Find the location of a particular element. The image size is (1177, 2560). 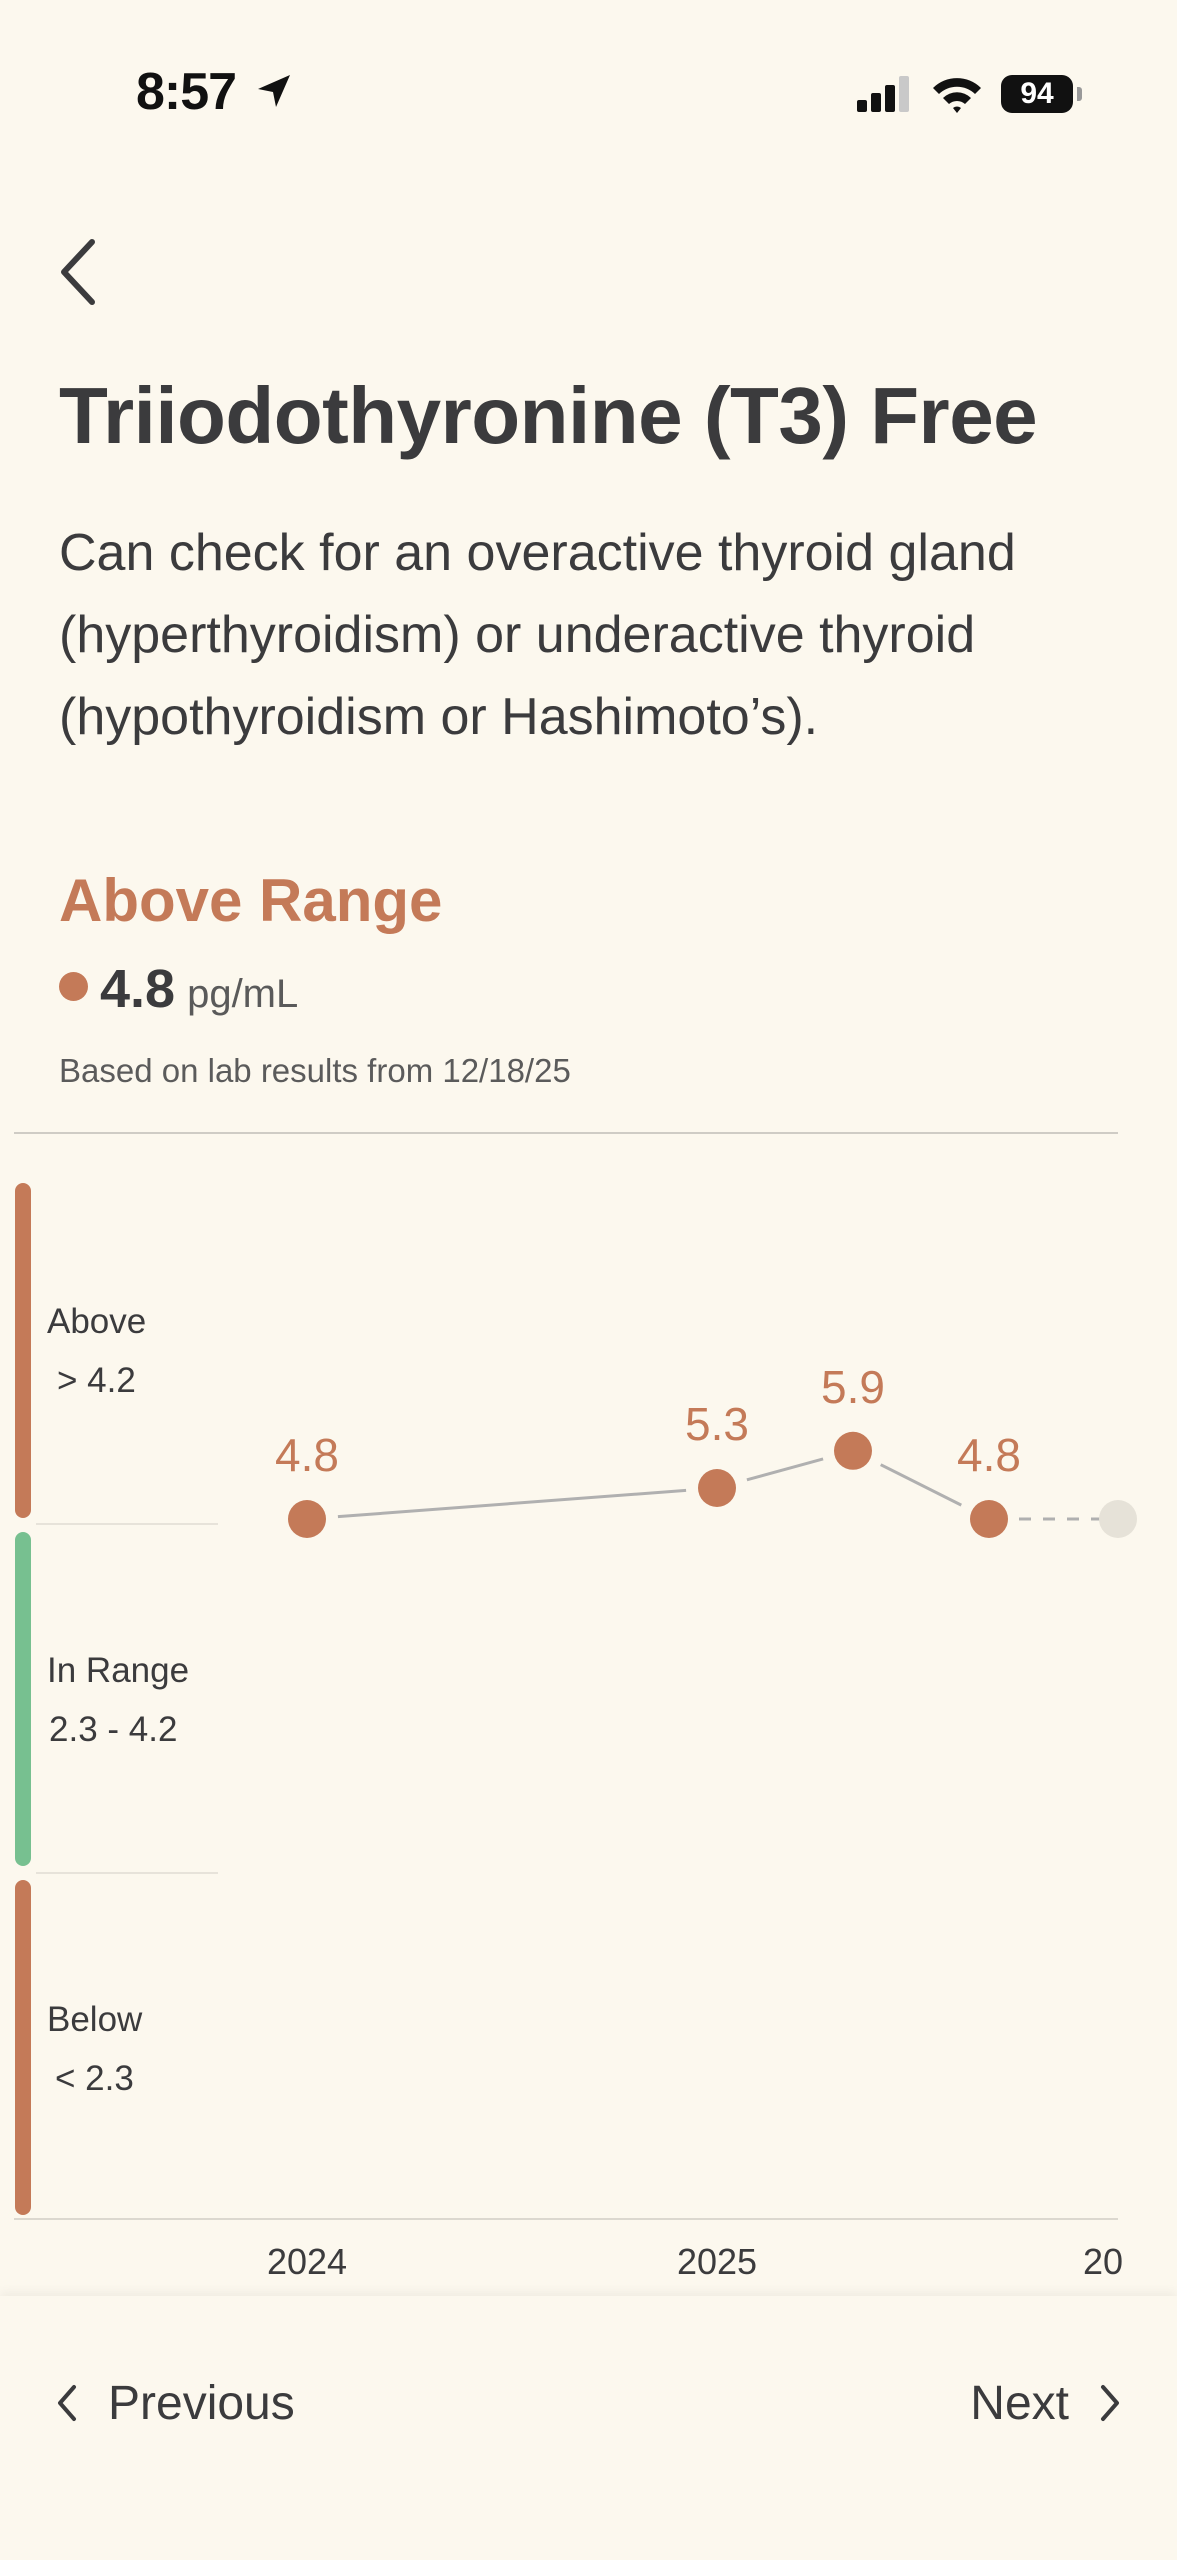

data-label-2: 5.3 is located at coordinates (717, 1424).